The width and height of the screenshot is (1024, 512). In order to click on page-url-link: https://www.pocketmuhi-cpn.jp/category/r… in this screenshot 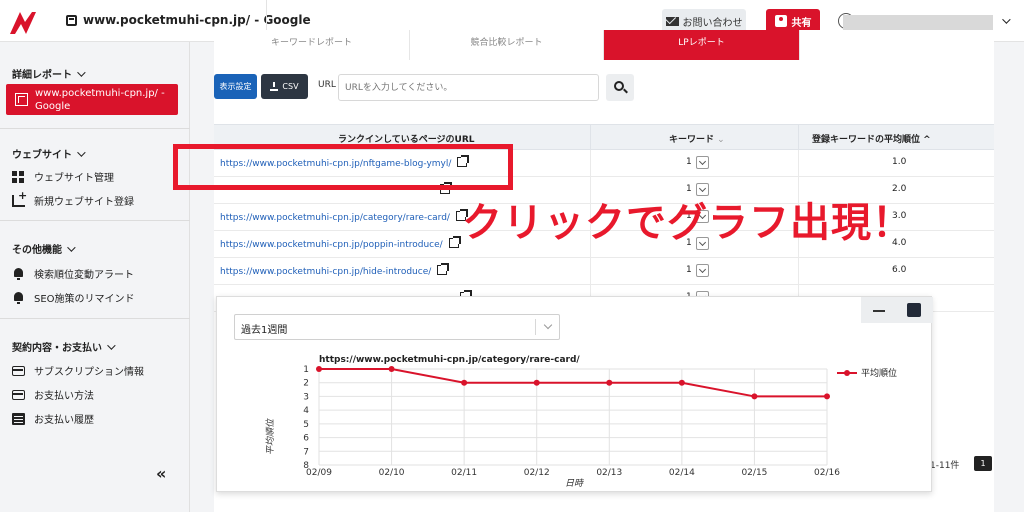, I will do `click(344, 216)`.